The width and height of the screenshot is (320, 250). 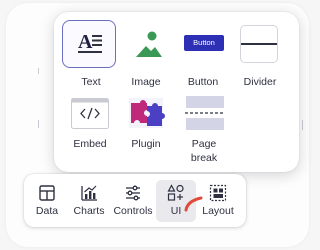 What do you see at coordinates (85, 42) in the screenshot?
I see `svg-text: A` at bounding box center [85, 42].